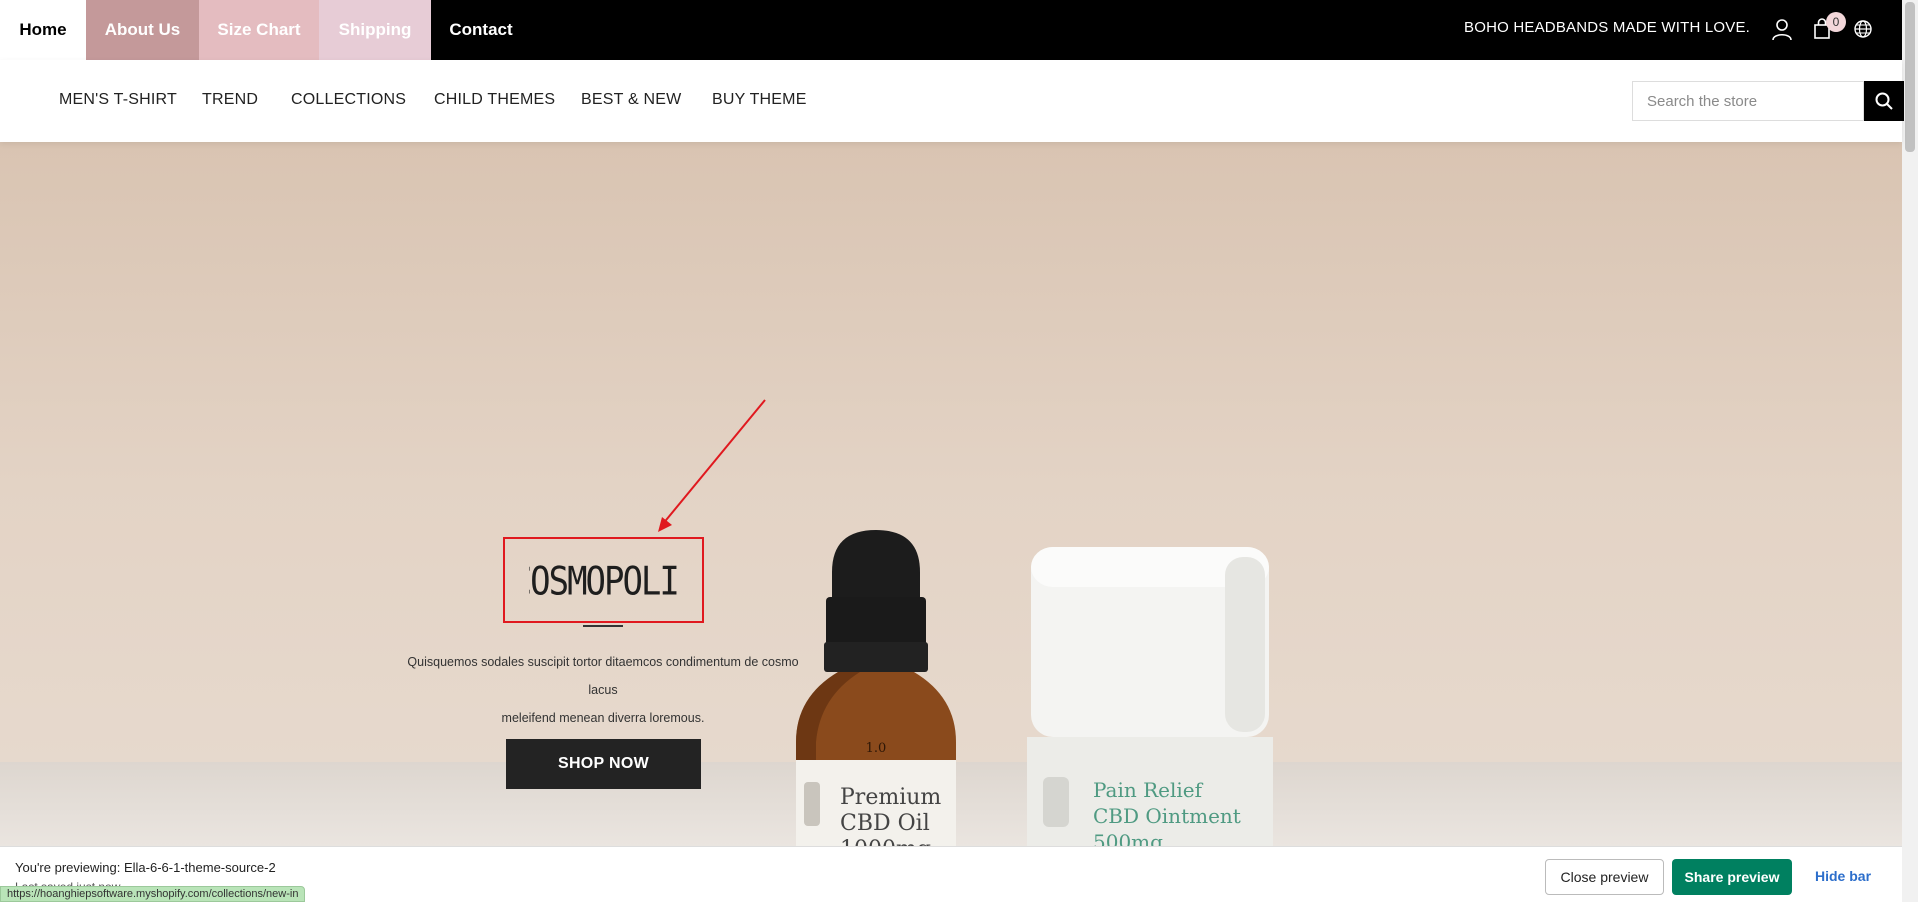 The image size is (1918, 902). I want to click on nav-collections: COLLECTIONS, so click(348, 100).